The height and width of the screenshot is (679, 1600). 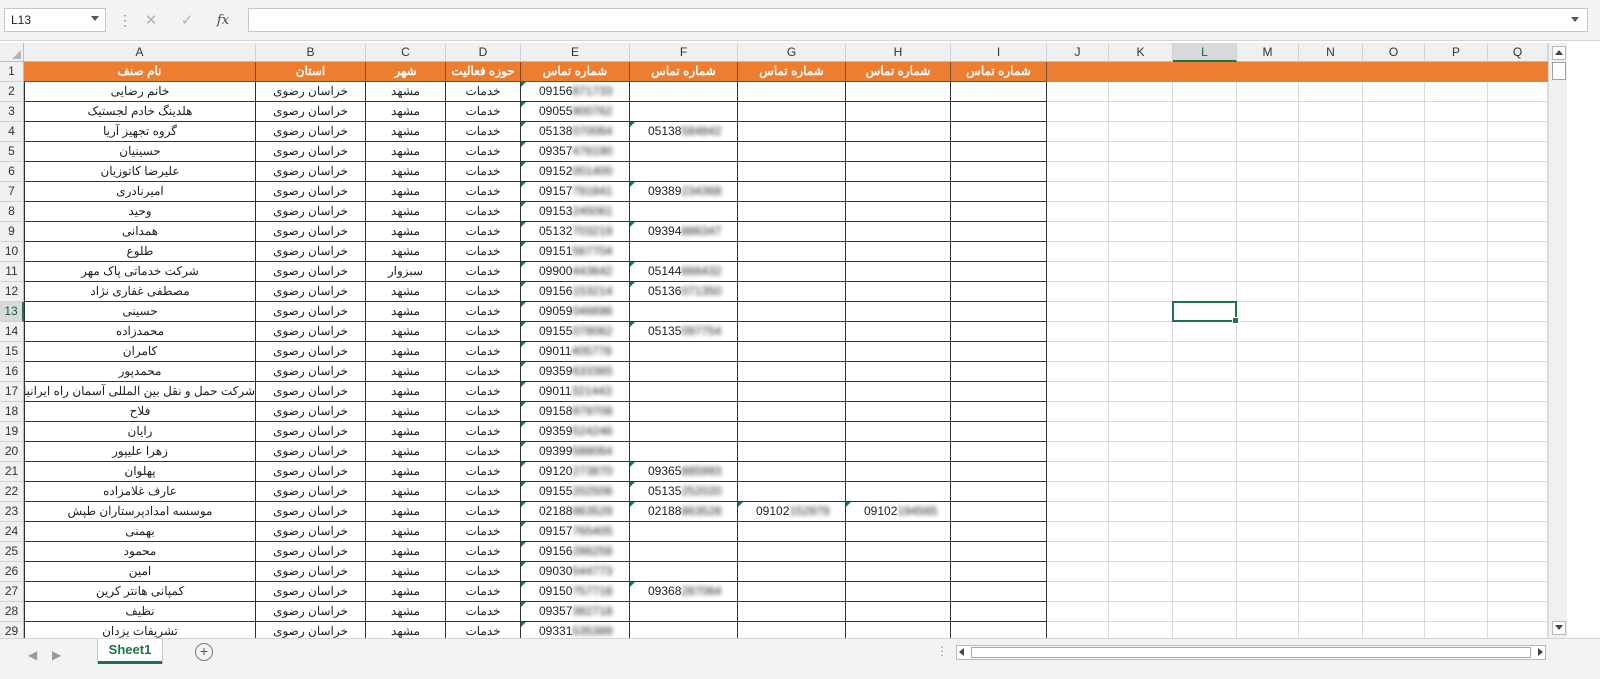 What do you see at coordinates (898, 612) in the screenshot?
I see `cell-h28` at bounding box center [898, 612].